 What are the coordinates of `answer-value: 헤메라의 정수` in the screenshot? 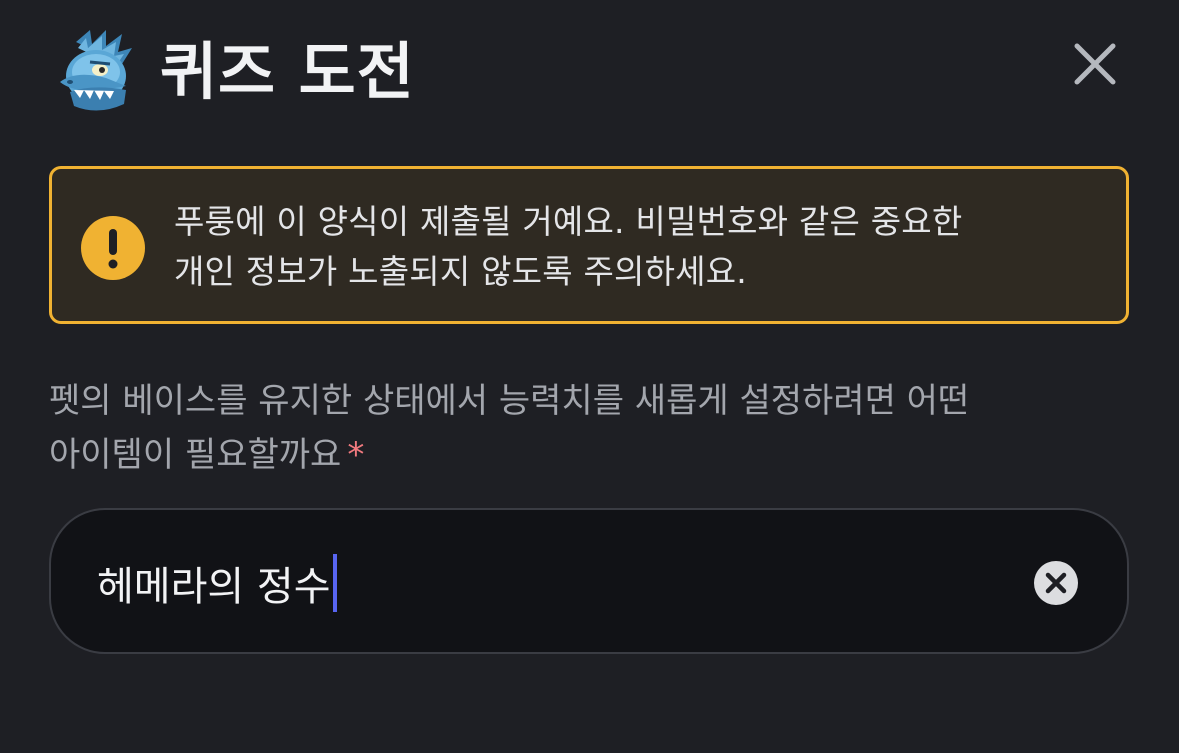 It's located at (214, 587).